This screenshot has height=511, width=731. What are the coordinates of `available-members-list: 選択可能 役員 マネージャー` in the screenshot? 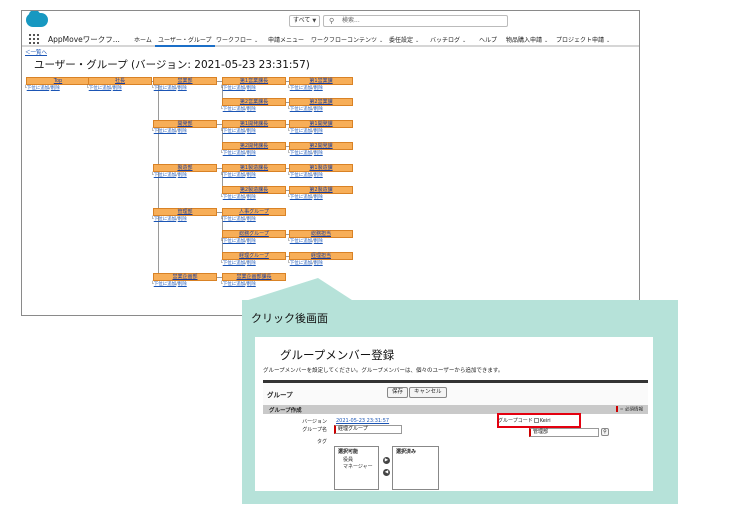 It's located at (356, 468).